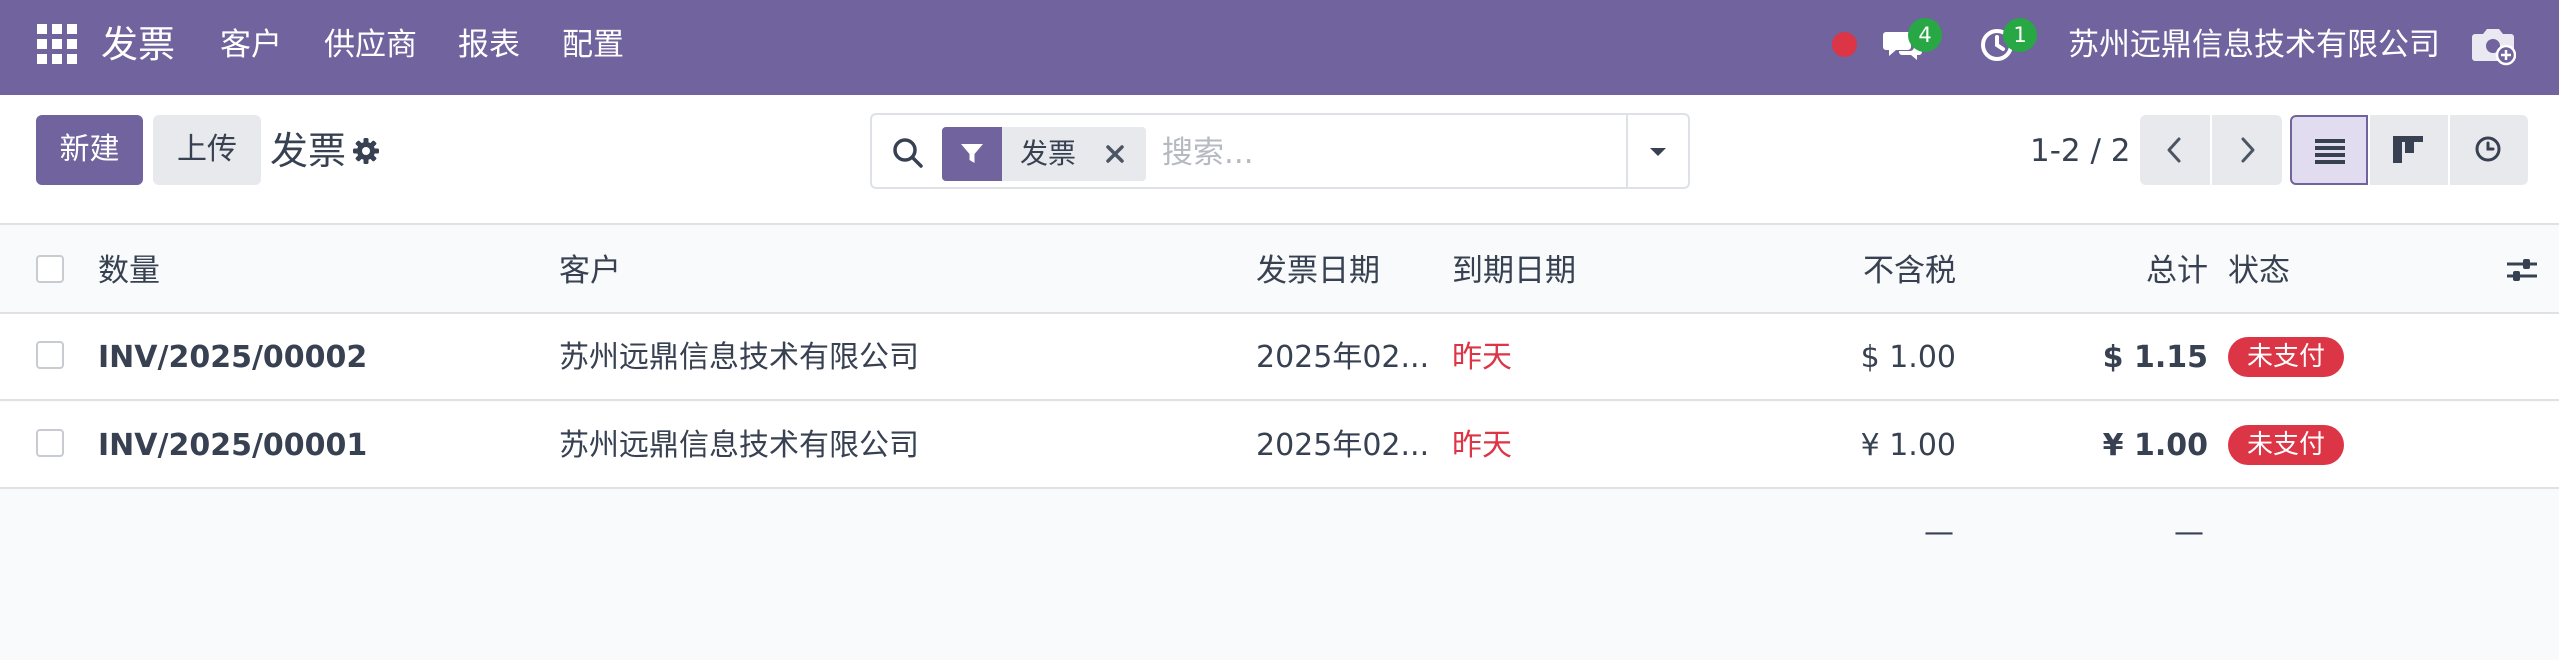  What do you see at coordinates (1279, 534) in the screenshot?
I see `list-footer: — —` at bounding box center [1279, 534].